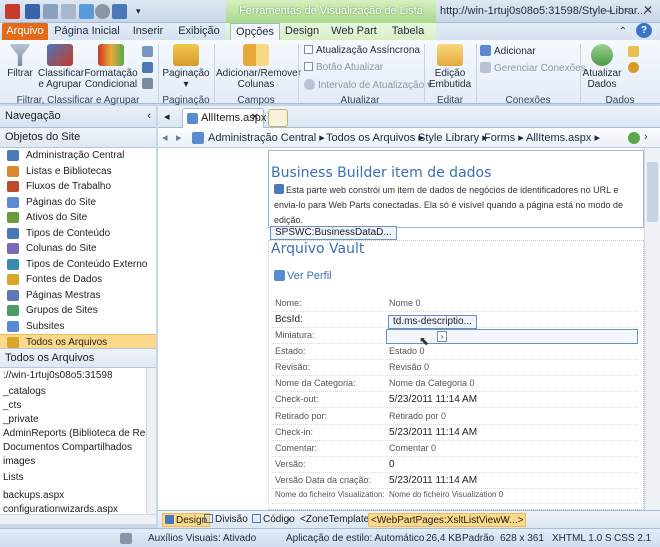 The width and height of the screenshot is (660, 547). What do you see at coordinates (19, 461) in the screenshot?
I see `file-item: images` at bounding box center [19, 461].